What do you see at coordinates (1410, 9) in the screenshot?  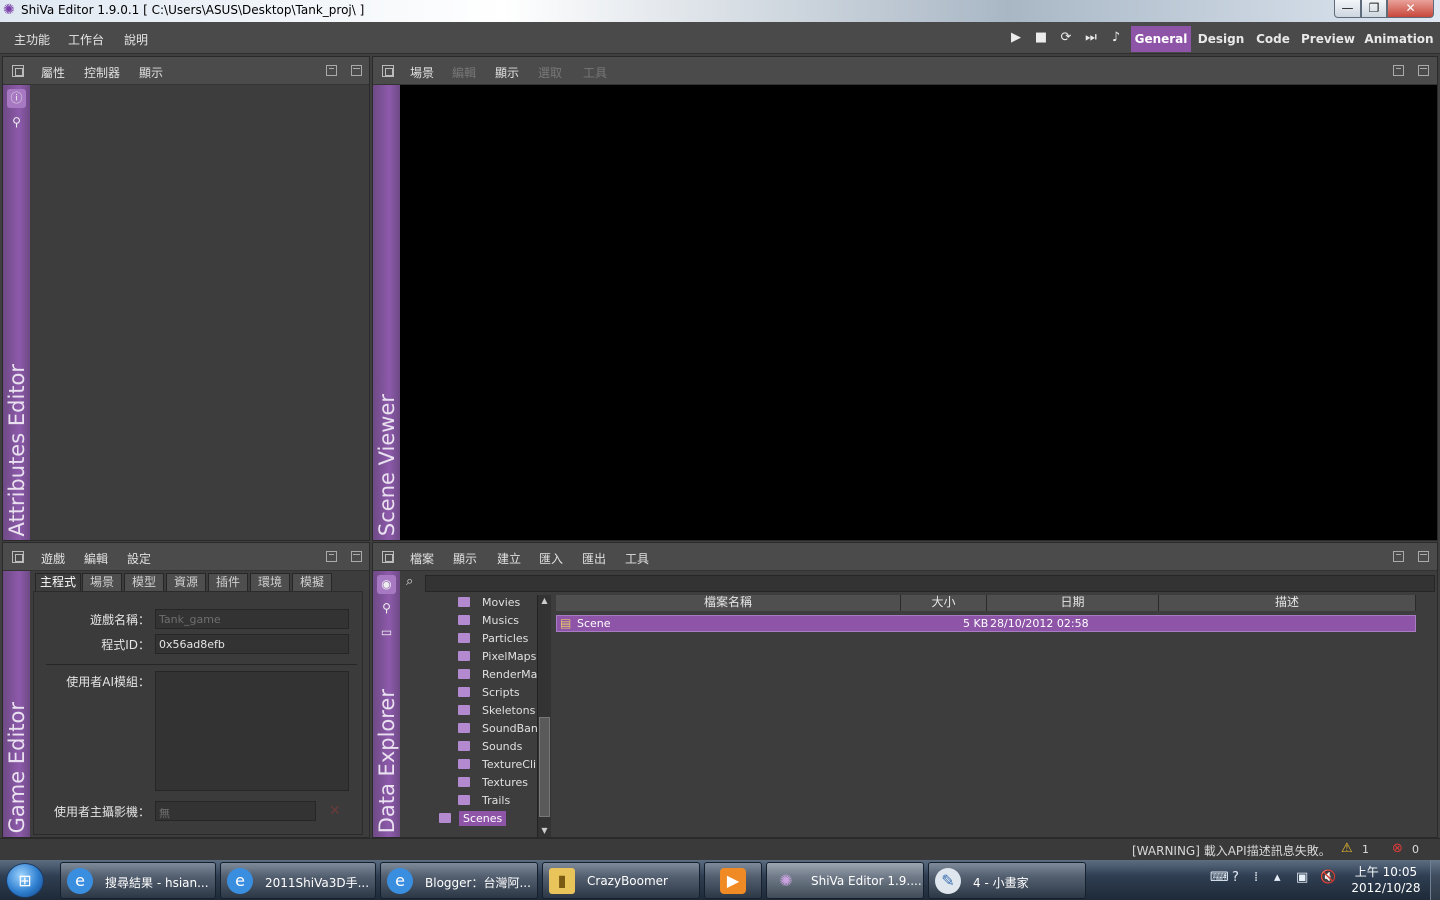 I see `close-button: ✕` at bounding box center [1410, 9].